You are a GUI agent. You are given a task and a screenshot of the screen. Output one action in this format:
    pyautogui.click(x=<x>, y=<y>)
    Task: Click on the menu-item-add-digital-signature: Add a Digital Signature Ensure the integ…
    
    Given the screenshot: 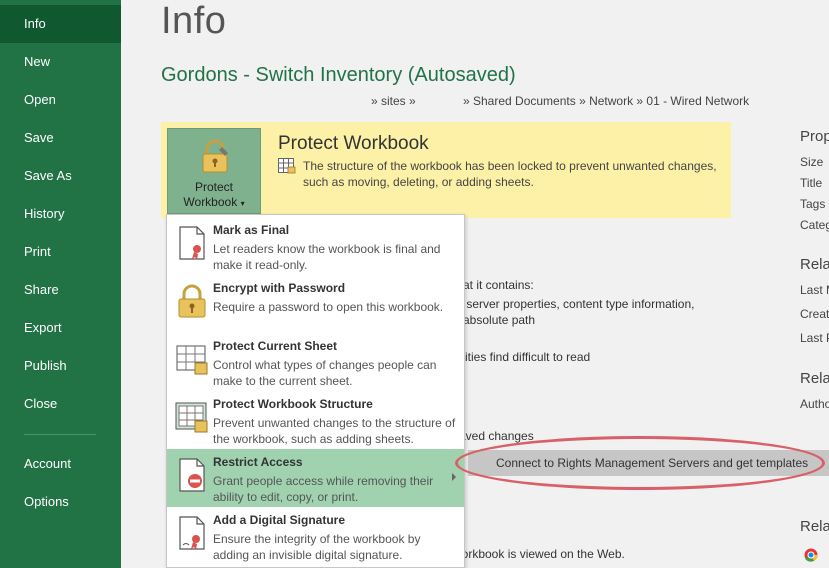 What is the action you would take?
    pyautogui.click(x=315, y=536)
    